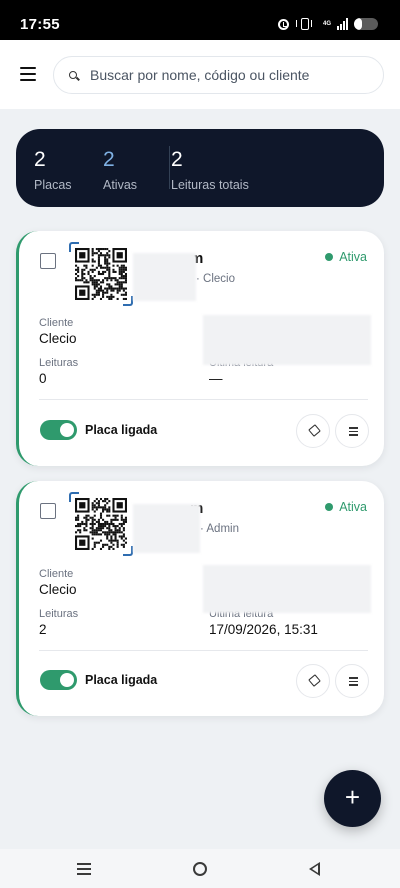  I want to click on home-icon, so click(200, 869).